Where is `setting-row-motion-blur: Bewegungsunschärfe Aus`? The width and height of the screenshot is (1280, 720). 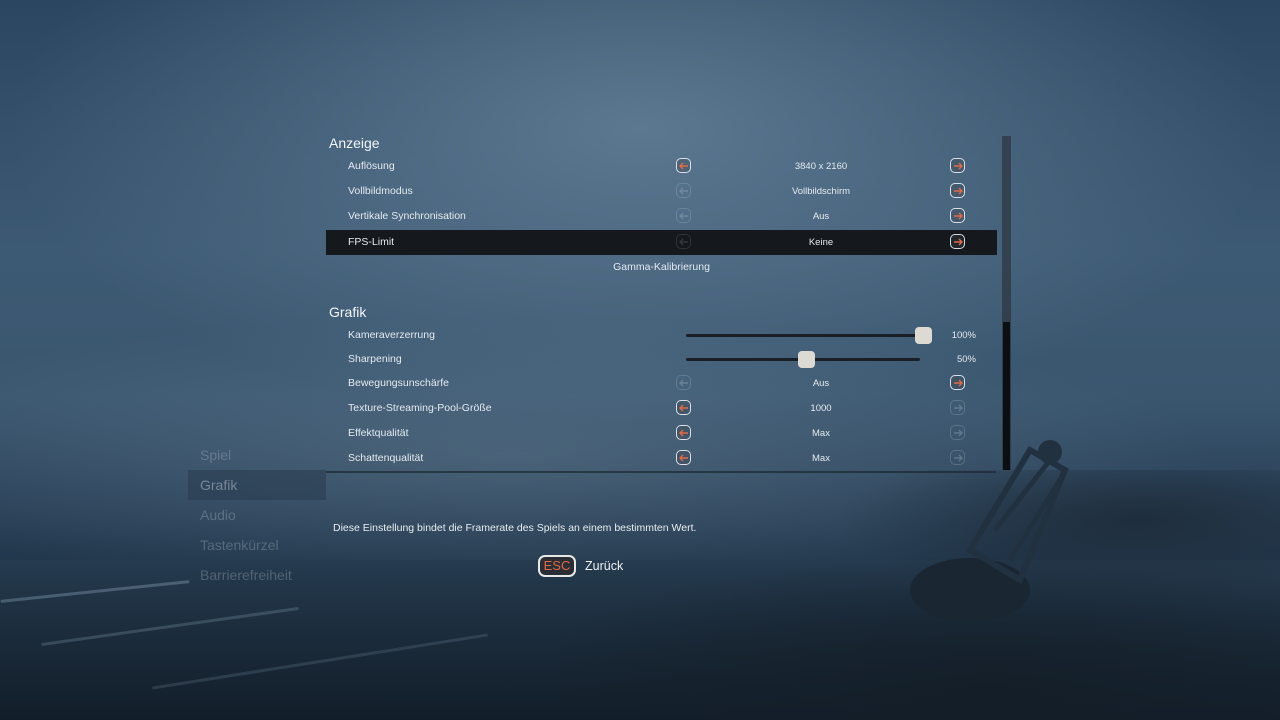 setting-row-motion-blur: Bewegungsunschärfe Aus is located at coordinates (661, 383).